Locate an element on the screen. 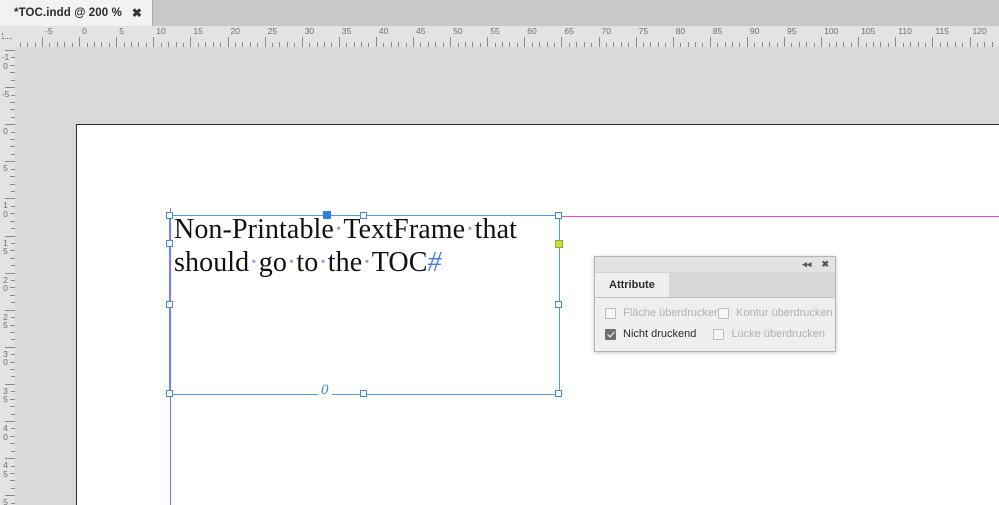 The height and width of the screenshot is (505, 999). checkbox-kontur-ueberdrucken: Kontur überdrucken is located at coordinates (775, 313).